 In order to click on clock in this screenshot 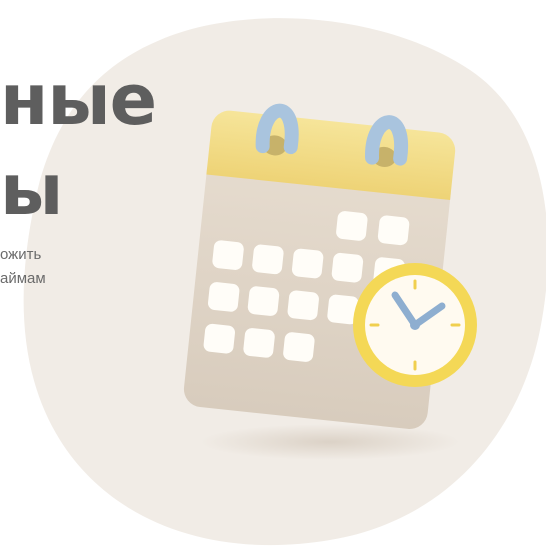, I will do `click(415, 325)`.